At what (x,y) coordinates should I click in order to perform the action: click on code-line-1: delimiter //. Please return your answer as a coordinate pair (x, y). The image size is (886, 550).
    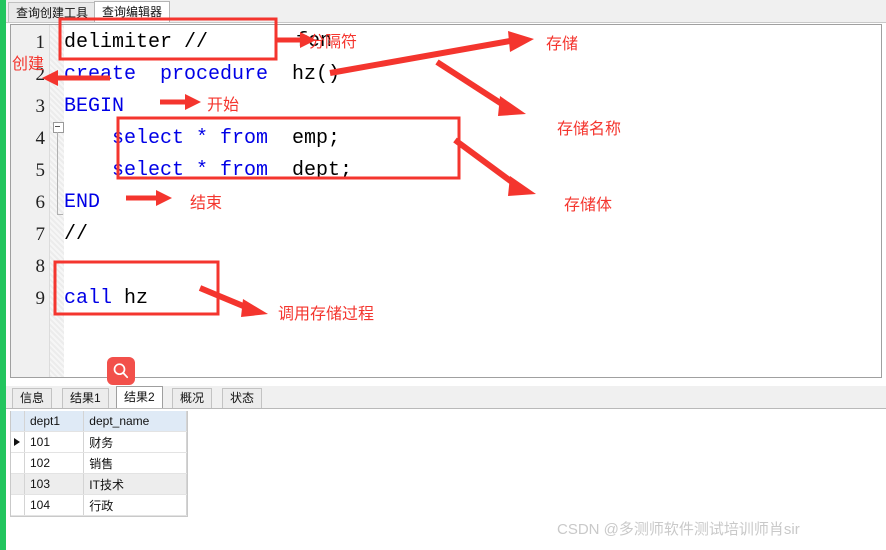
    Looking at the image, I should click on (136, 43).